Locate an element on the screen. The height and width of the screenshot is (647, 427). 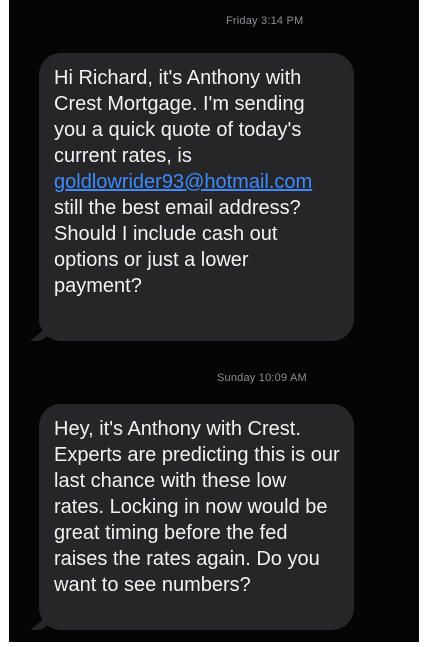
message-timestamp: Friday 3:14 PM is located at coordinates (265, 21).